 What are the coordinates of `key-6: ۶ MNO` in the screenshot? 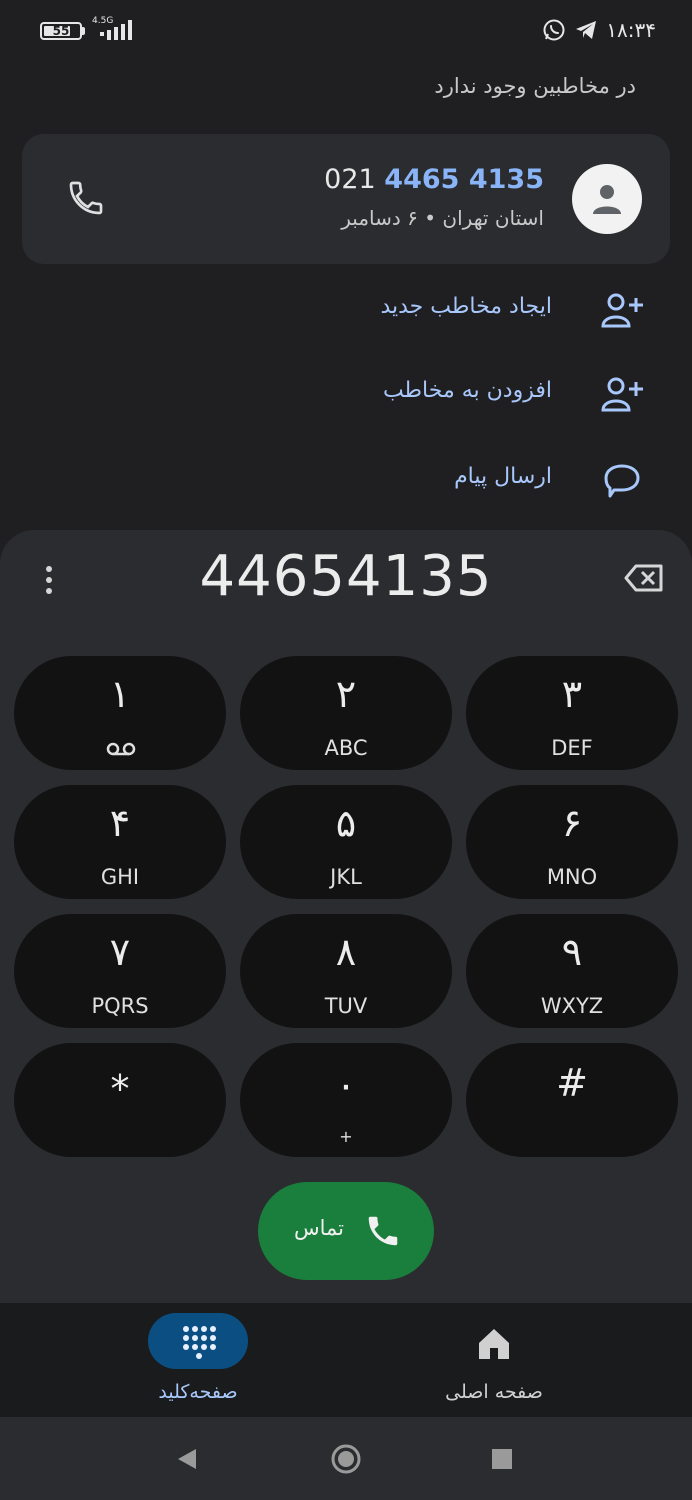 It's located at (572, 842).